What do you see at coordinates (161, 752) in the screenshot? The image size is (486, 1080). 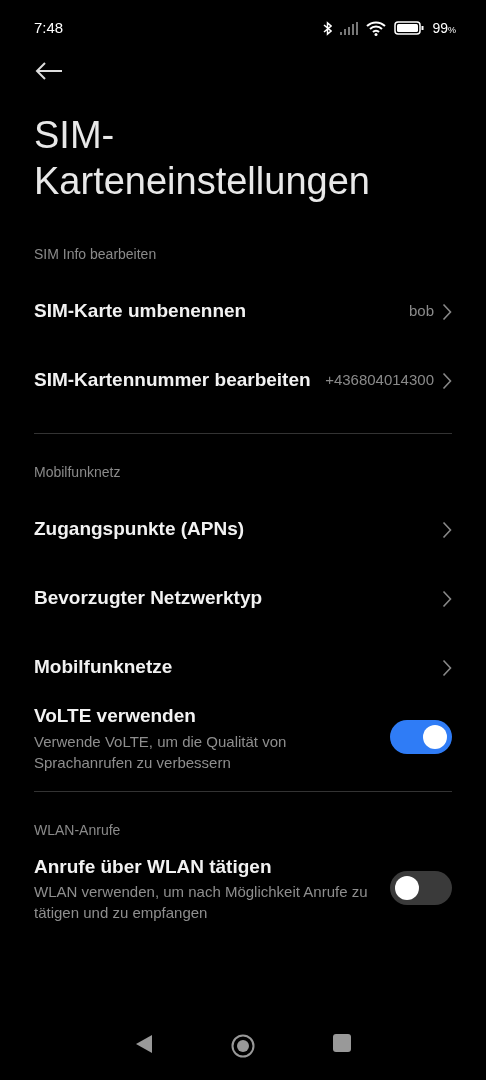 I see `item-description: Verwende VoLTE, um die Qualität von Sprachanrufen zu verbessern` at bounding box center [161, 752].